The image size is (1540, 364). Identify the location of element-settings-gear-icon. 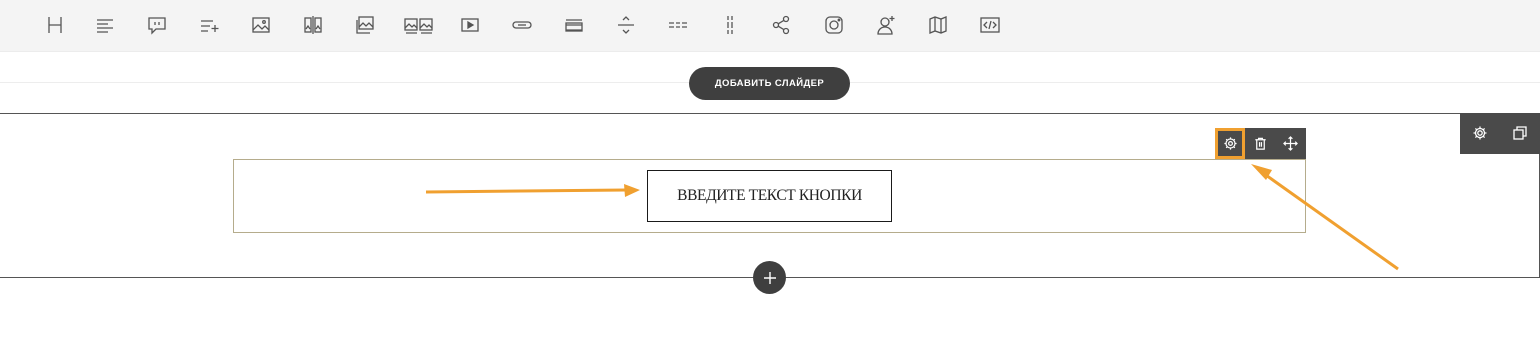
(1230, 143).